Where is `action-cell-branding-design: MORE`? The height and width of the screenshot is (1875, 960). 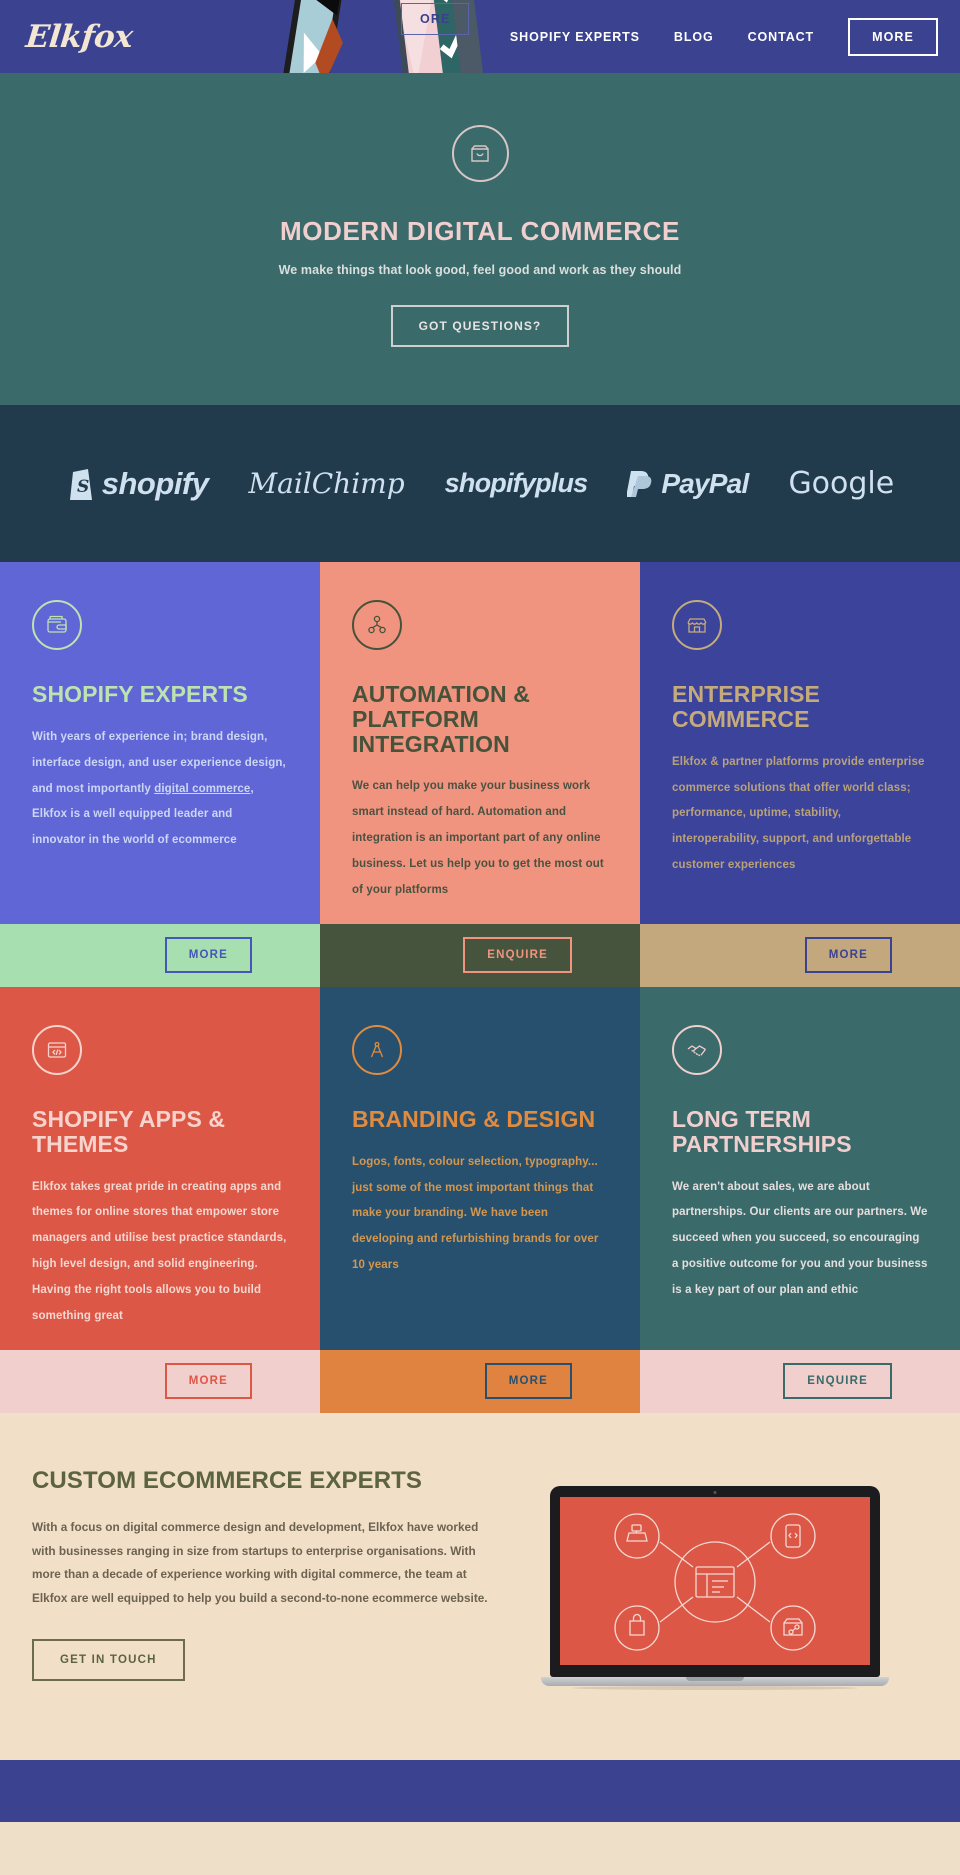
action-cell-branding-design: MORE is located at coordinates (480, 1381).